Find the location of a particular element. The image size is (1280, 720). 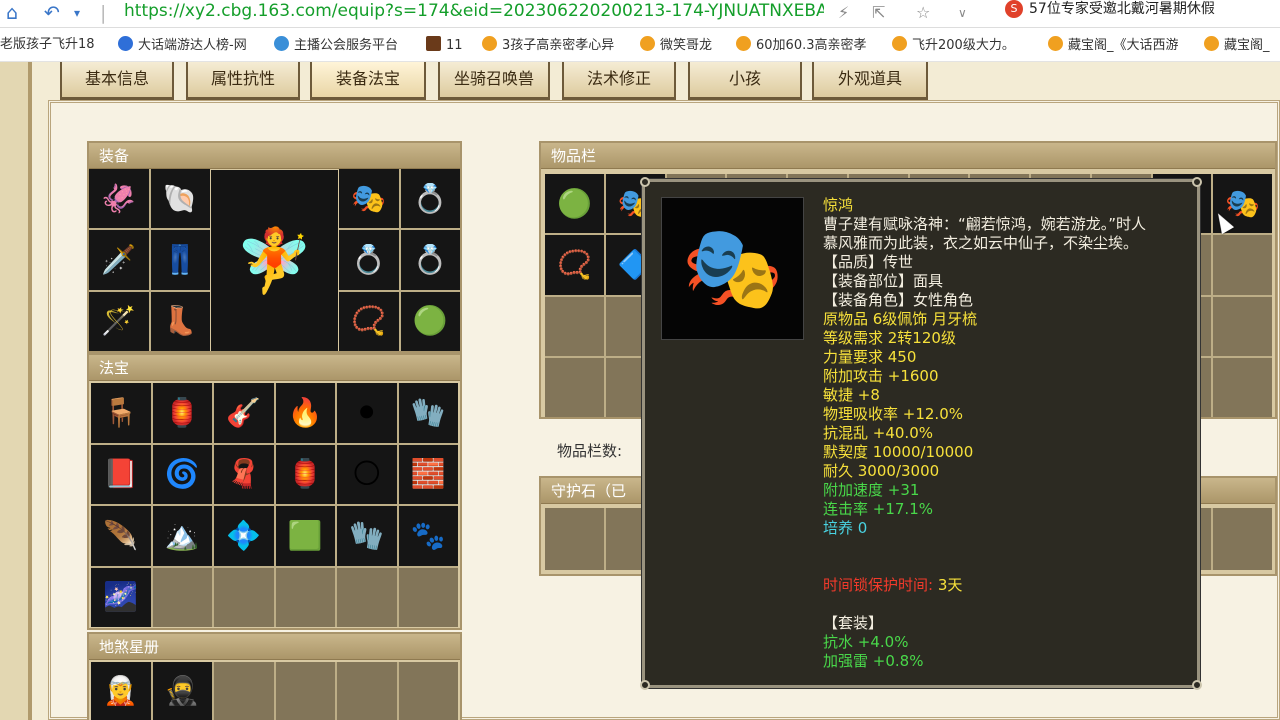

bookmark-item: 60加60.3高亲密孝 is located at coordinates (806, 45).